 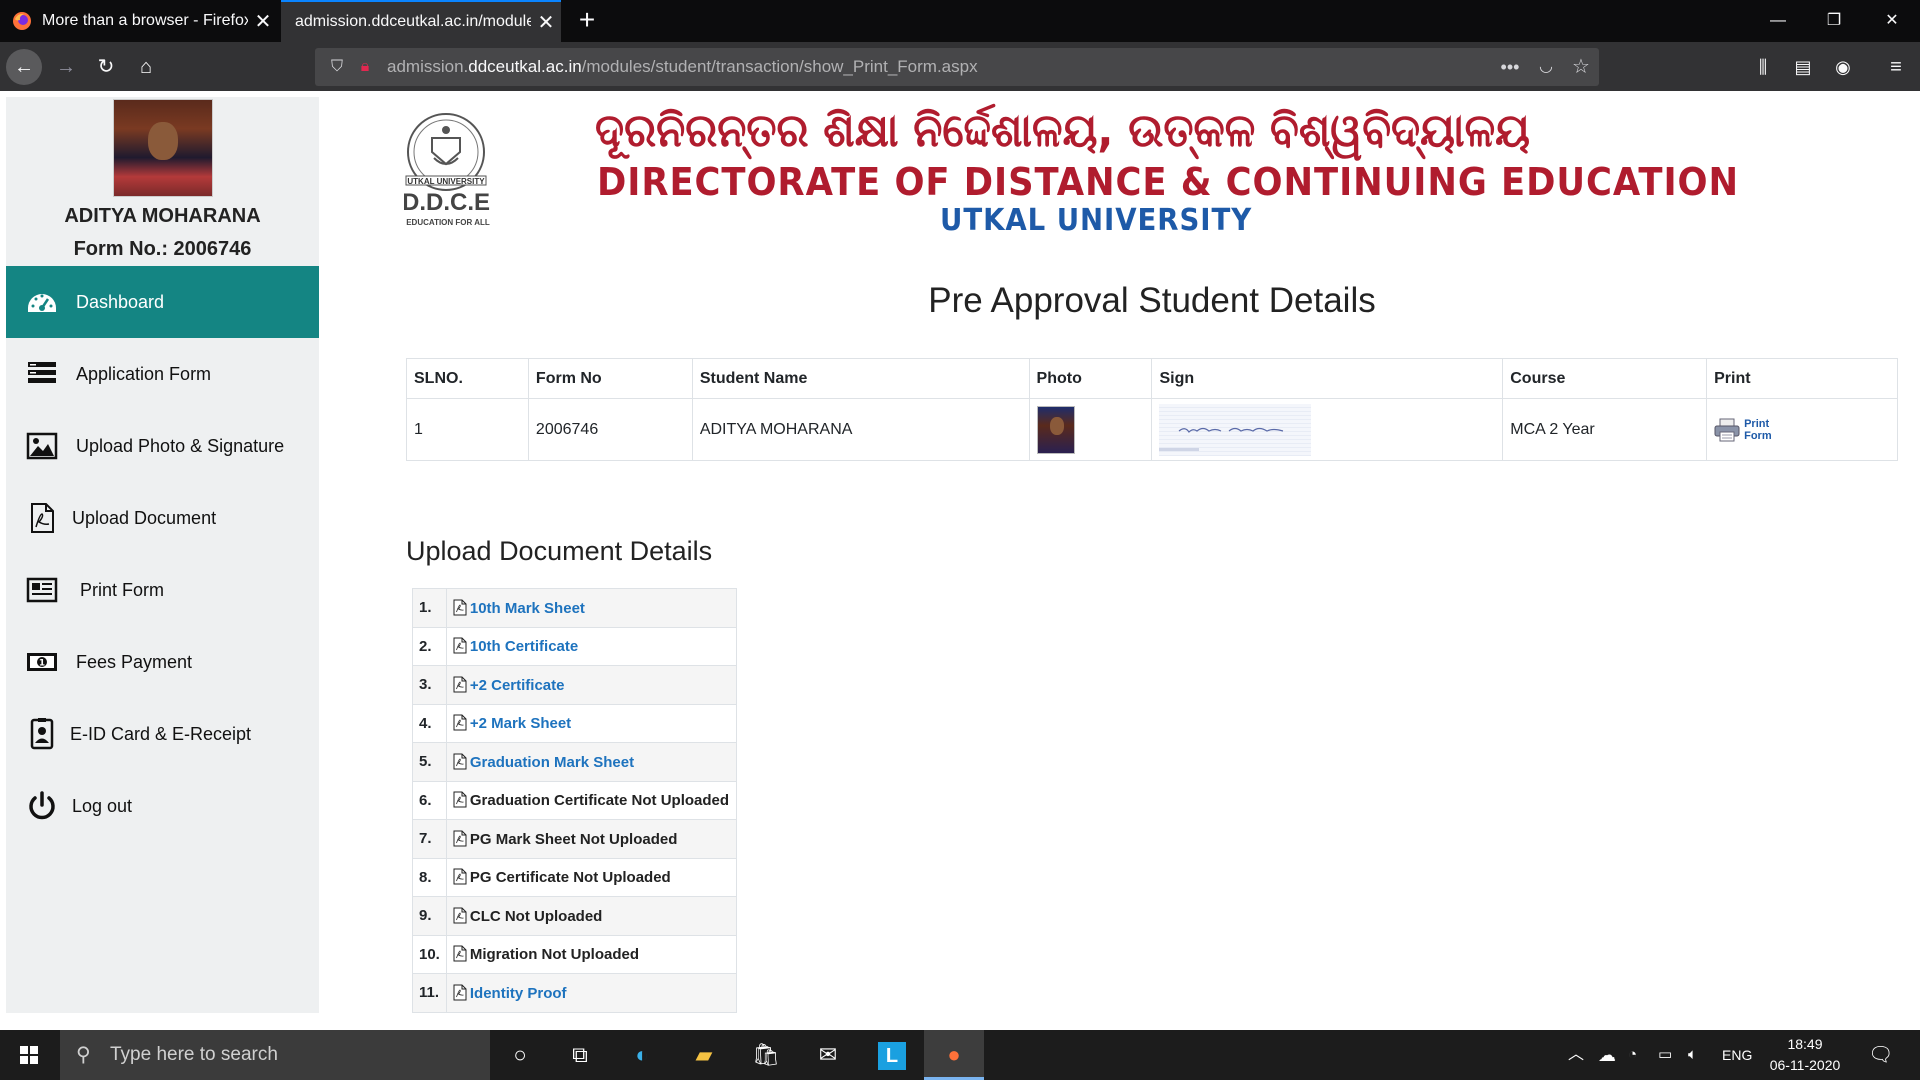 What do you see at coordinates (66, 67) in the screenshot?
I see `forward-icon: →` at bounding box center [66, 67].